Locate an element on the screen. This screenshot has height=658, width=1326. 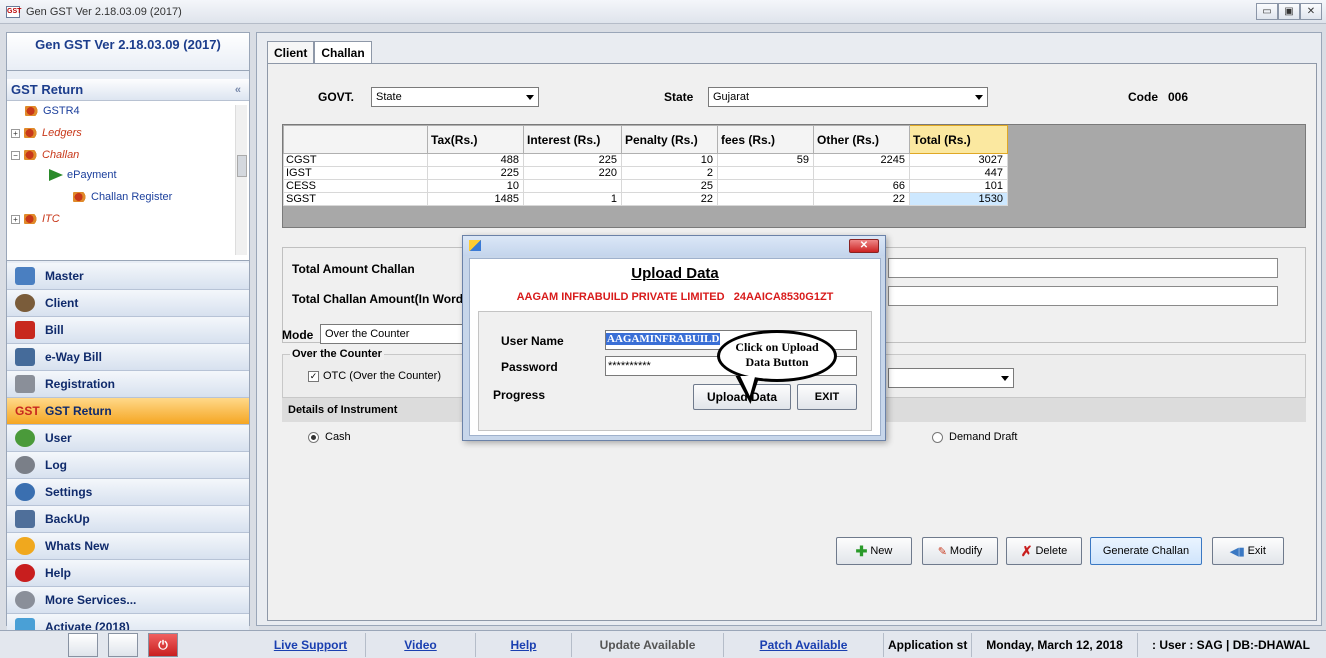
sidebar-item-gst-return: GST GST Return is located at coordinates (128, 411).